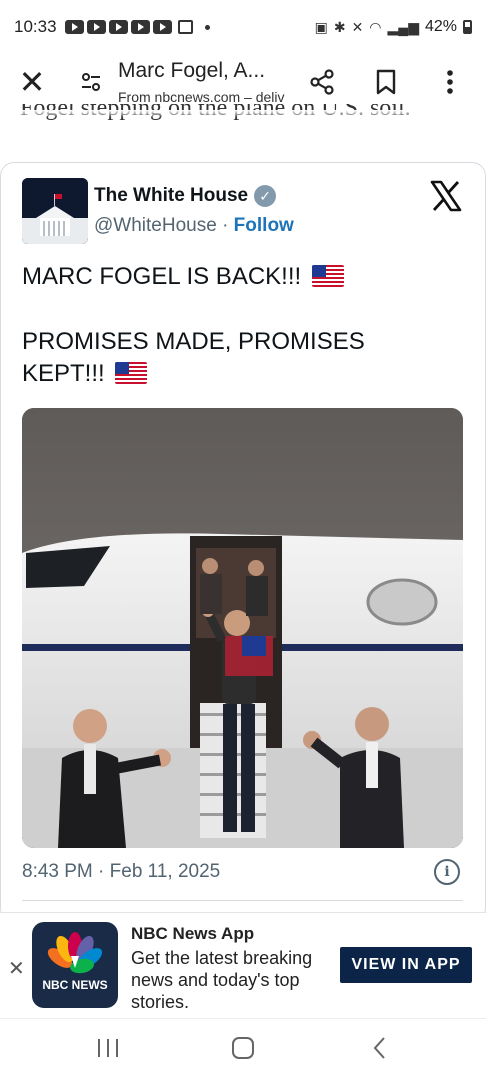  Describe the element at coordinates (121, 872) in the screenshot. I see `tweet-timestamp: 8:43 PM · Feb 11, 2025` at that location.